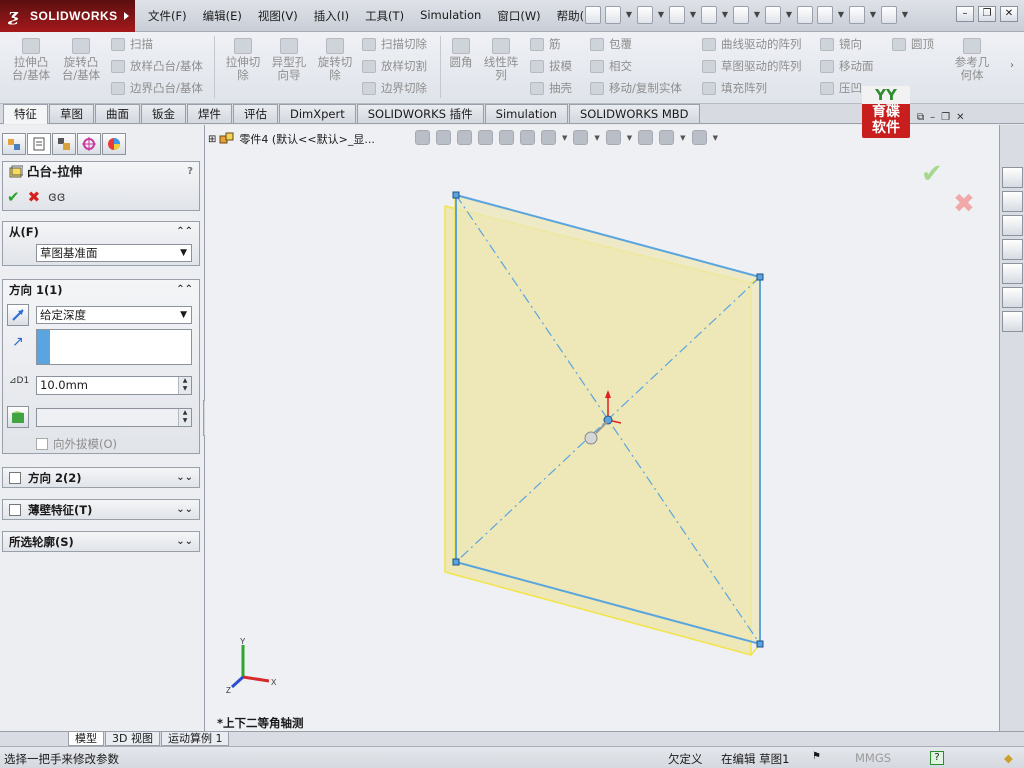 This screenshot has width=1024, height=768. What do you see at coordinates (15, 510) in the screenshot?
I see `thin-feature-checkbox` at bounding box center [15, 510].